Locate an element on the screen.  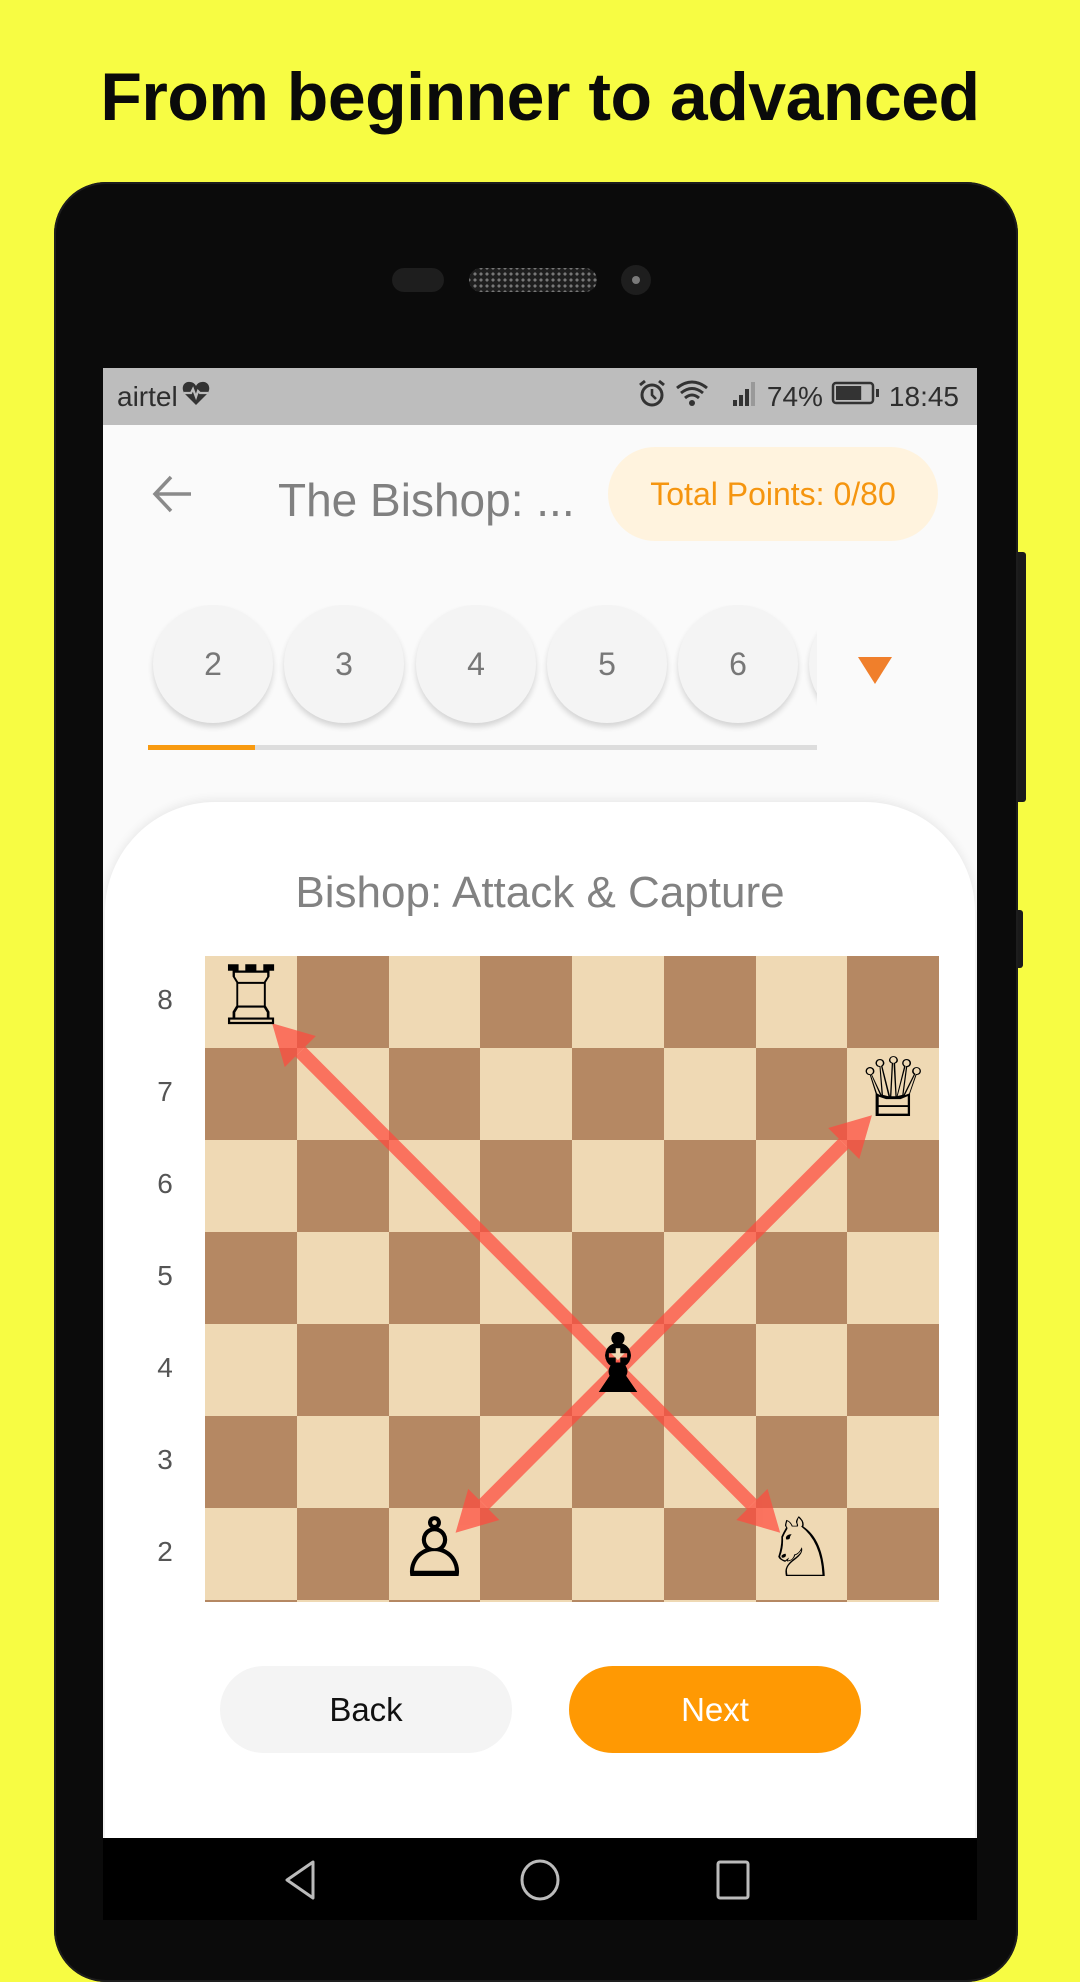
rank-label: 4 is located at coordinates (165, 1367).